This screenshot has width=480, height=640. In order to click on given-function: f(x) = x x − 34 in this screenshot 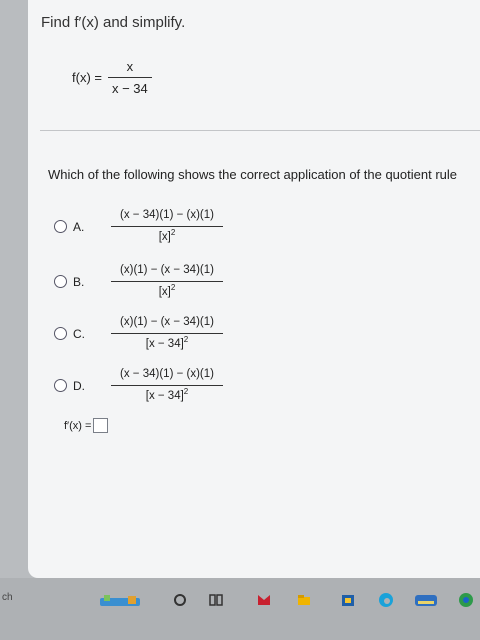, I will do `click(112, 77)`.